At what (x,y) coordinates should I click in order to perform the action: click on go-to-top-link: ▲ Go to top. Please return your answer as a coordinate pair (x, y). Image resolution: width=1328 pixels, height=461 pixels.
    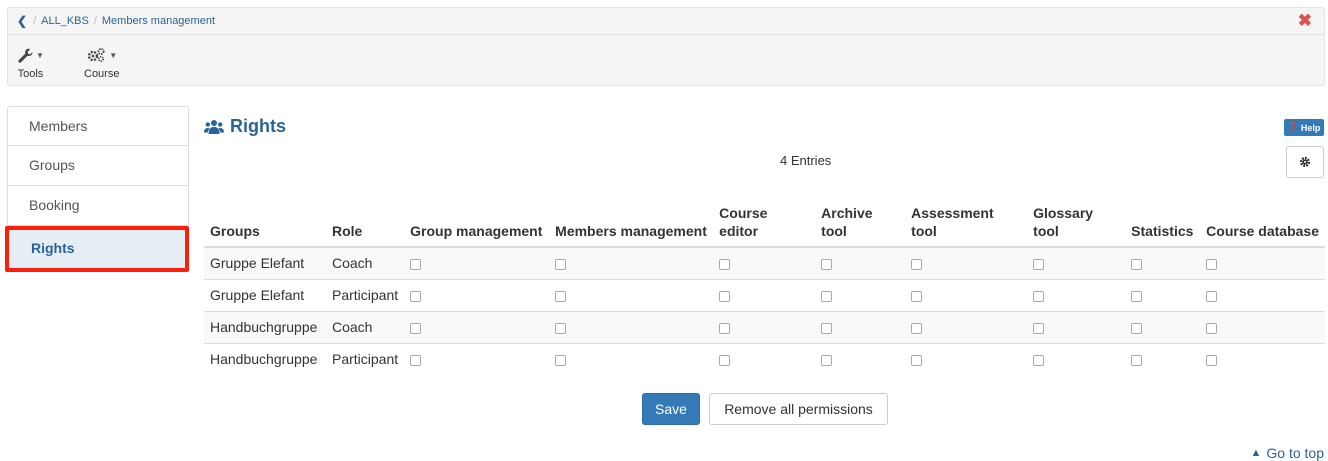
    Looking at the image, I should click on (1287, 453).